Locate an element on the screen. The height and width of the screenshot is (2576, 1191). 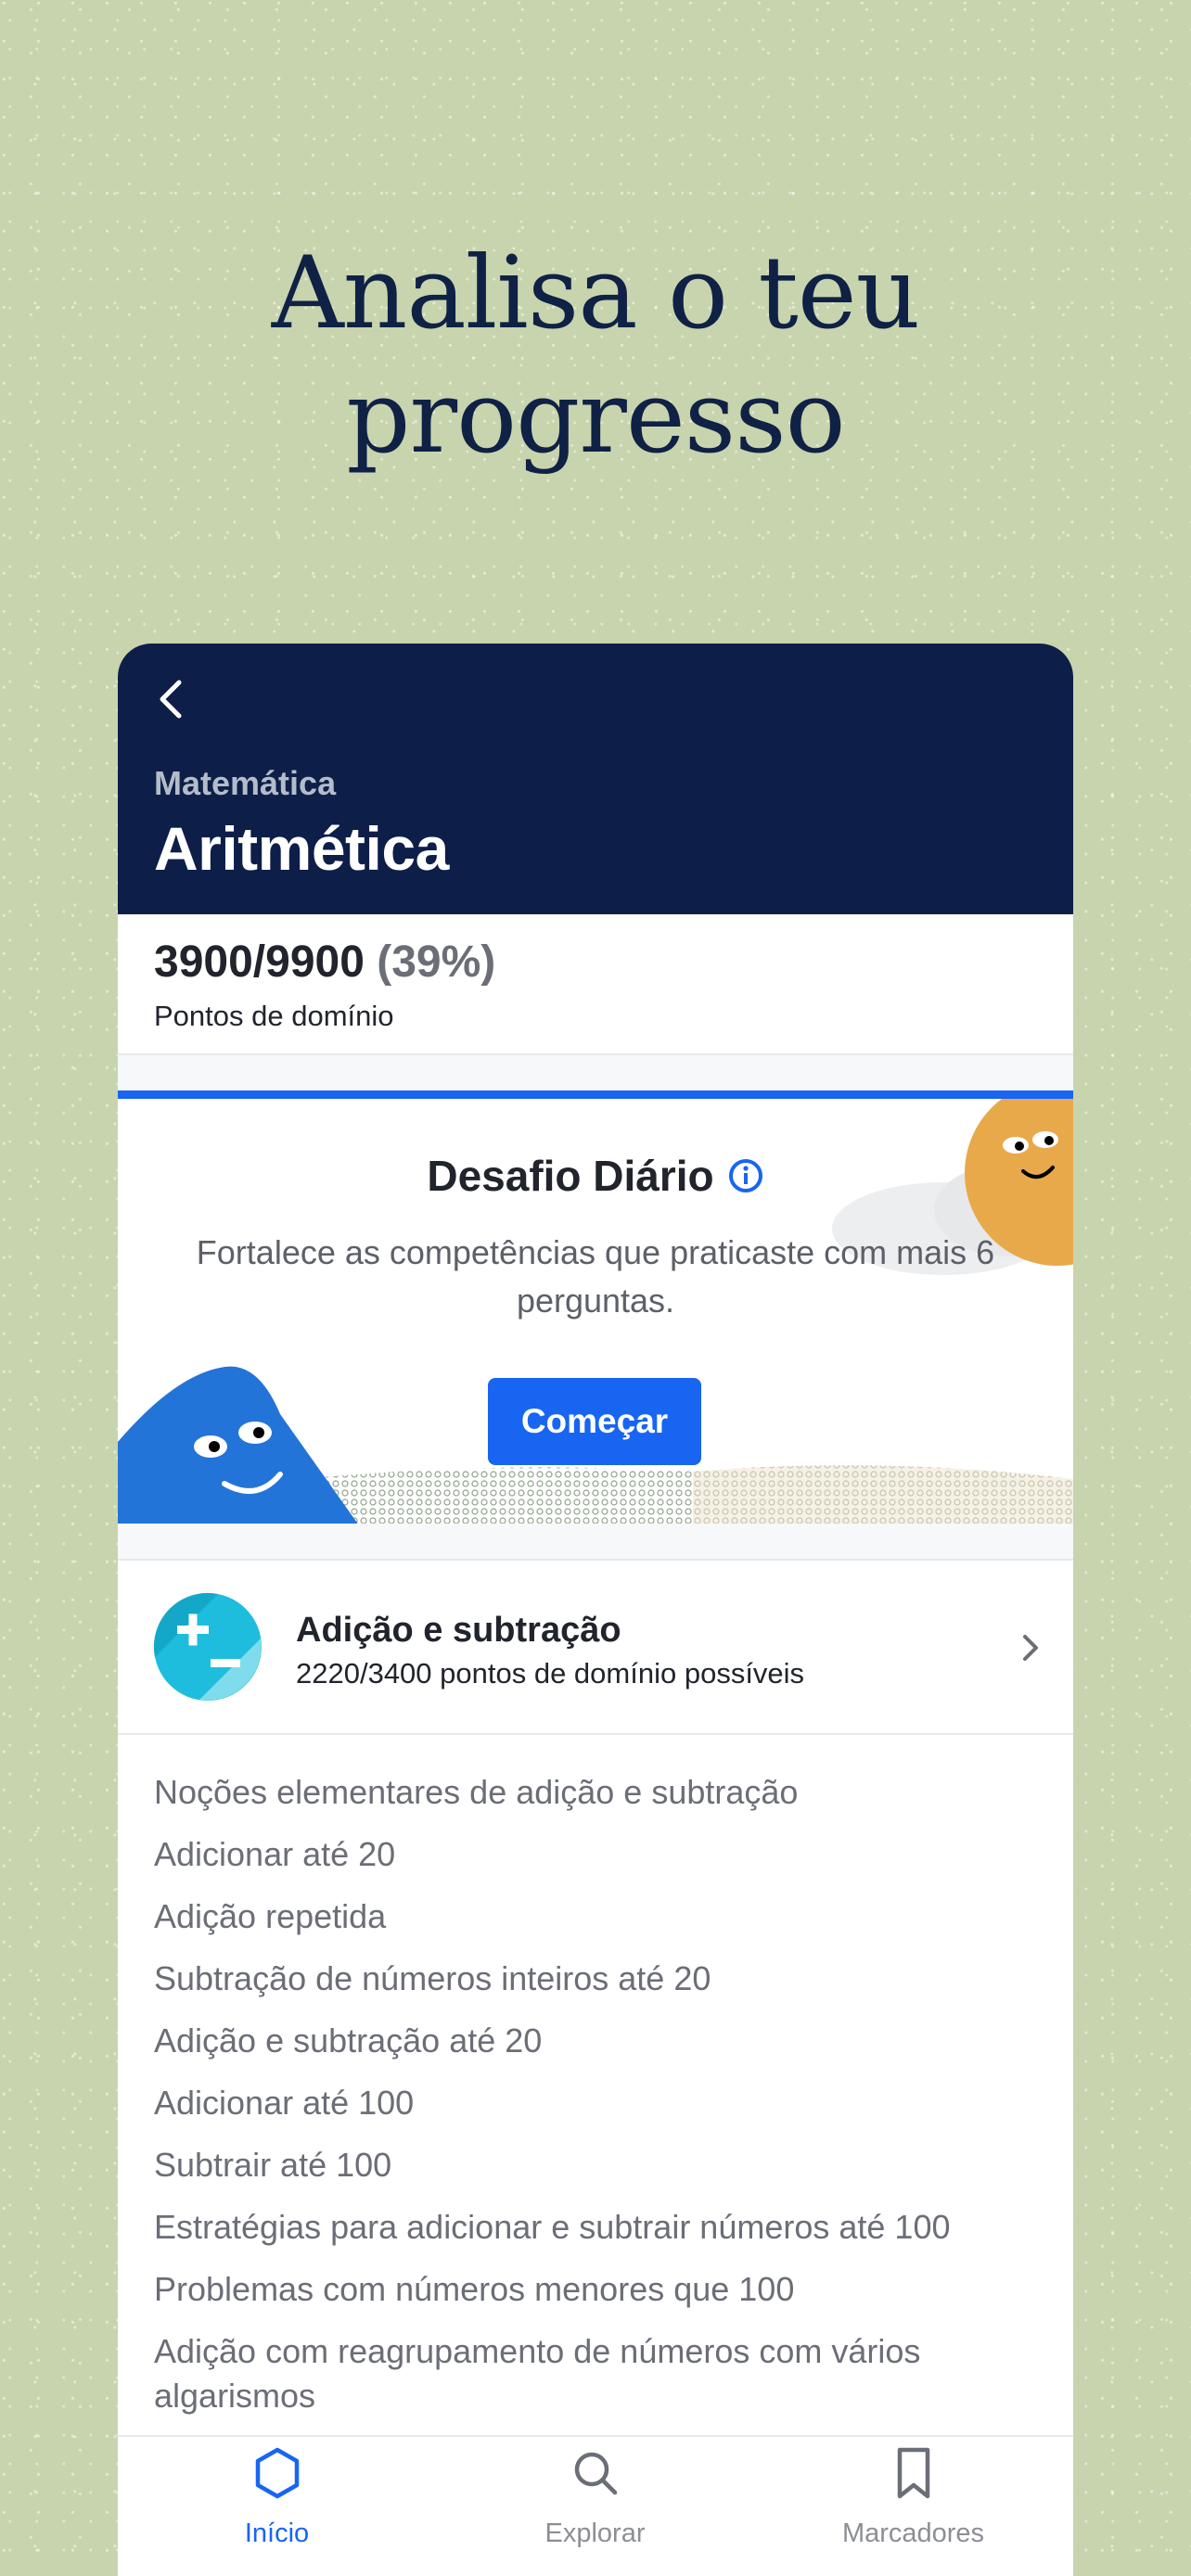
skill-points: 2220/3400 pontos de domínio possíveis is located at coordinates (550, 1673).